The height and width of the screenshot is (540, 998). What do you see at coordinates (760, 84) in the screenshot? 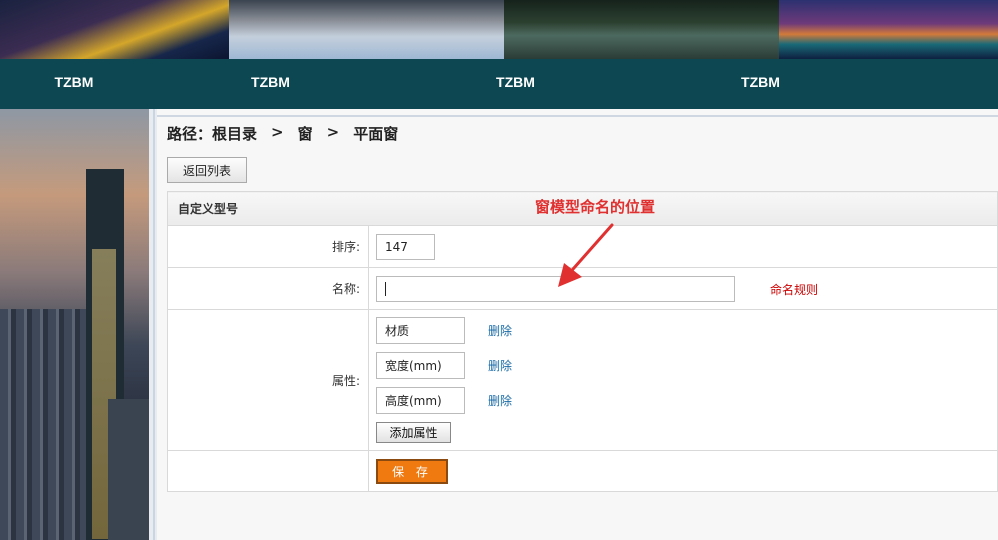
I see `nav-item-4: TZBM` at bounding box center [760, 84].